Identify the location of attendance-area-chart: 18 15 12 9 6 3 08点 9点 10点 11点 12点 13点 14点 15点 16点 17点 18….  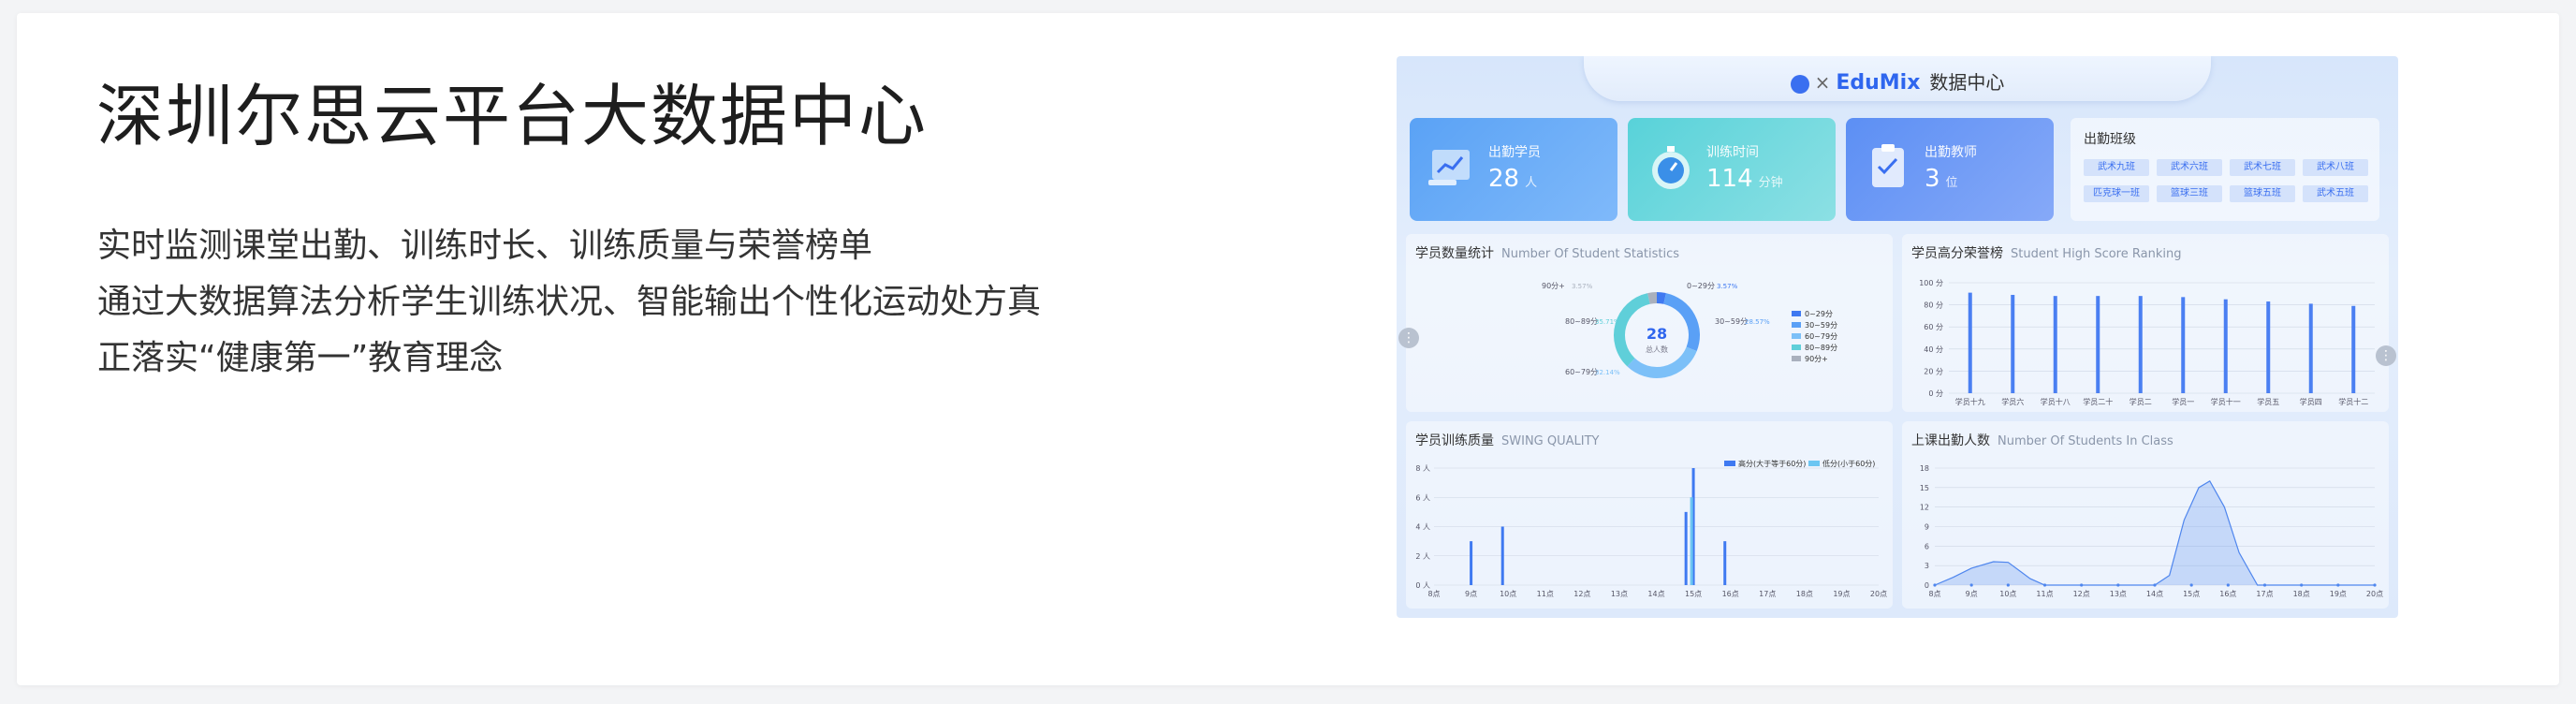
(2151, 531).